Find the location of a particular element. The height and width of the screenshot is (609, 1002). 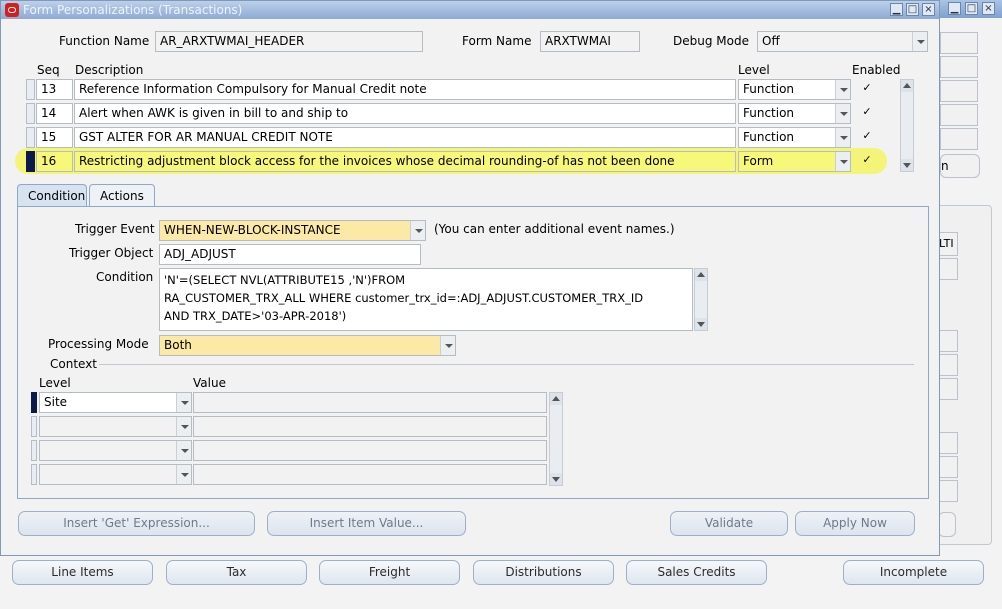

level-select: Form is located at coordinates (794, 161).